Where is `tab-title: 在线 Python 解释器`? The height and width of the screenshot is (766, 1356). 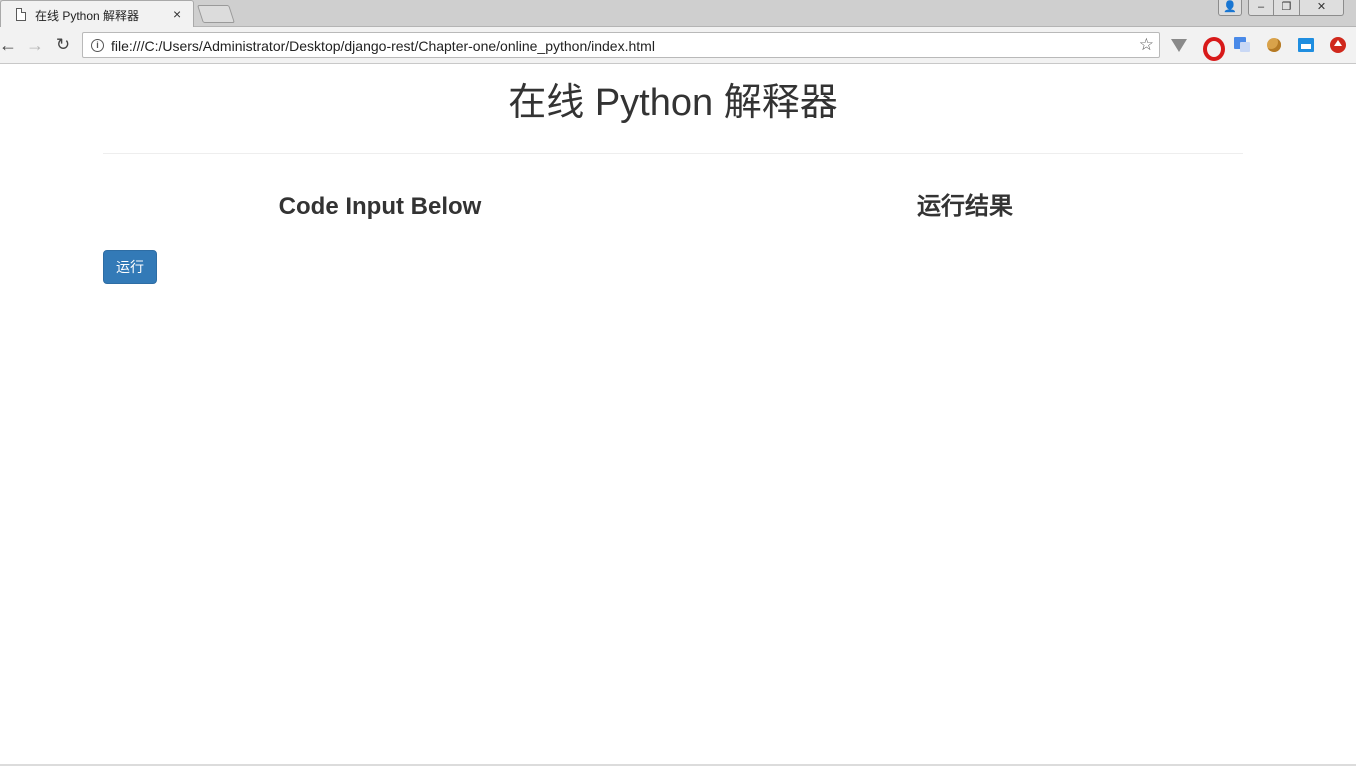 tab-title: 在线 Python 解释器 is located at coordinates (87, 16).